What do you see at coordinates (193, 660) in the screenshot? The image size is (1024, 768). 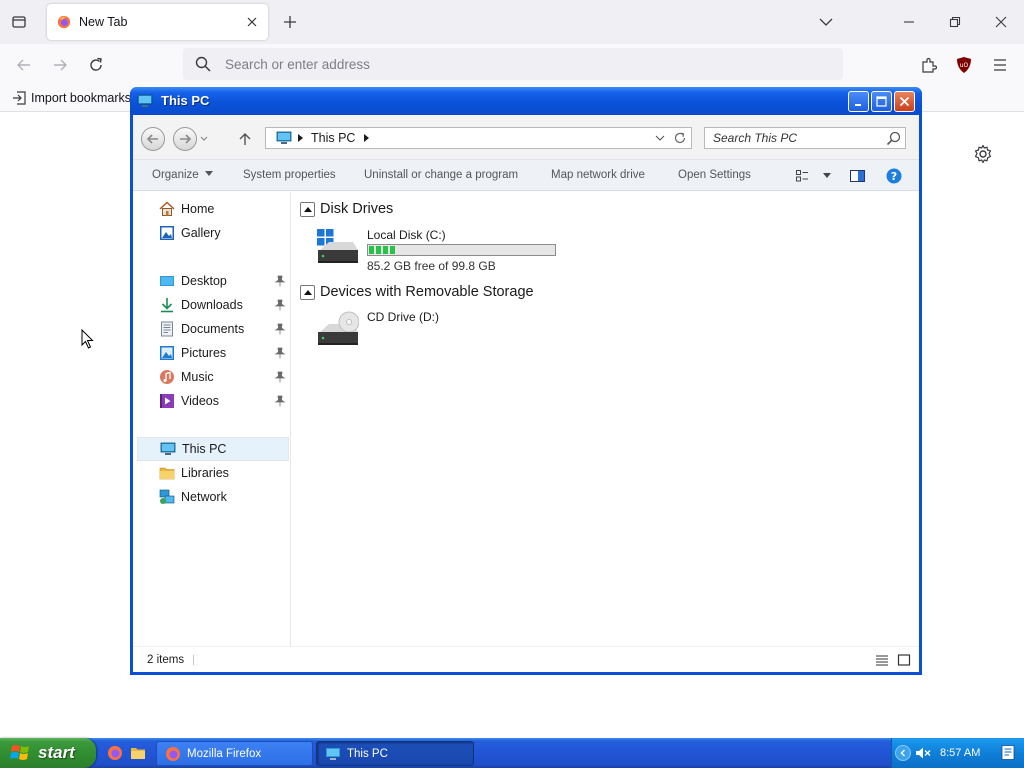 I see `status-separator` at bounding box center [193, 660].